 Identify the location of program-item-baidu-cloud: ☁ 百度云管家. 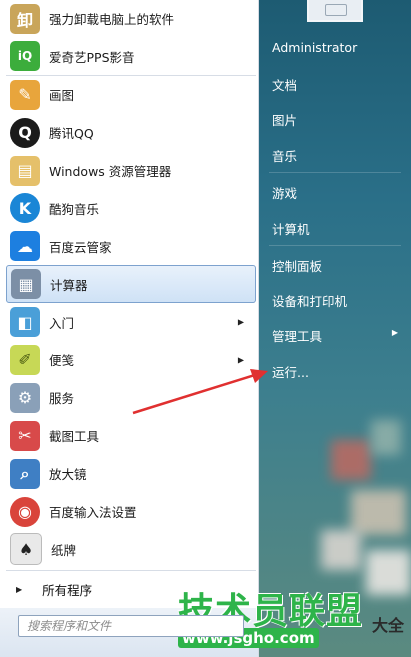
(131, 246).